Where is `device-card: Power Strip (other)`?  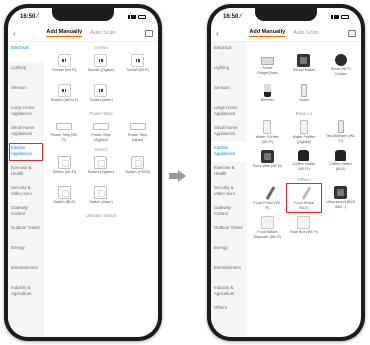
device-card: Power Strip (other) is located at coordinates (137, 132).